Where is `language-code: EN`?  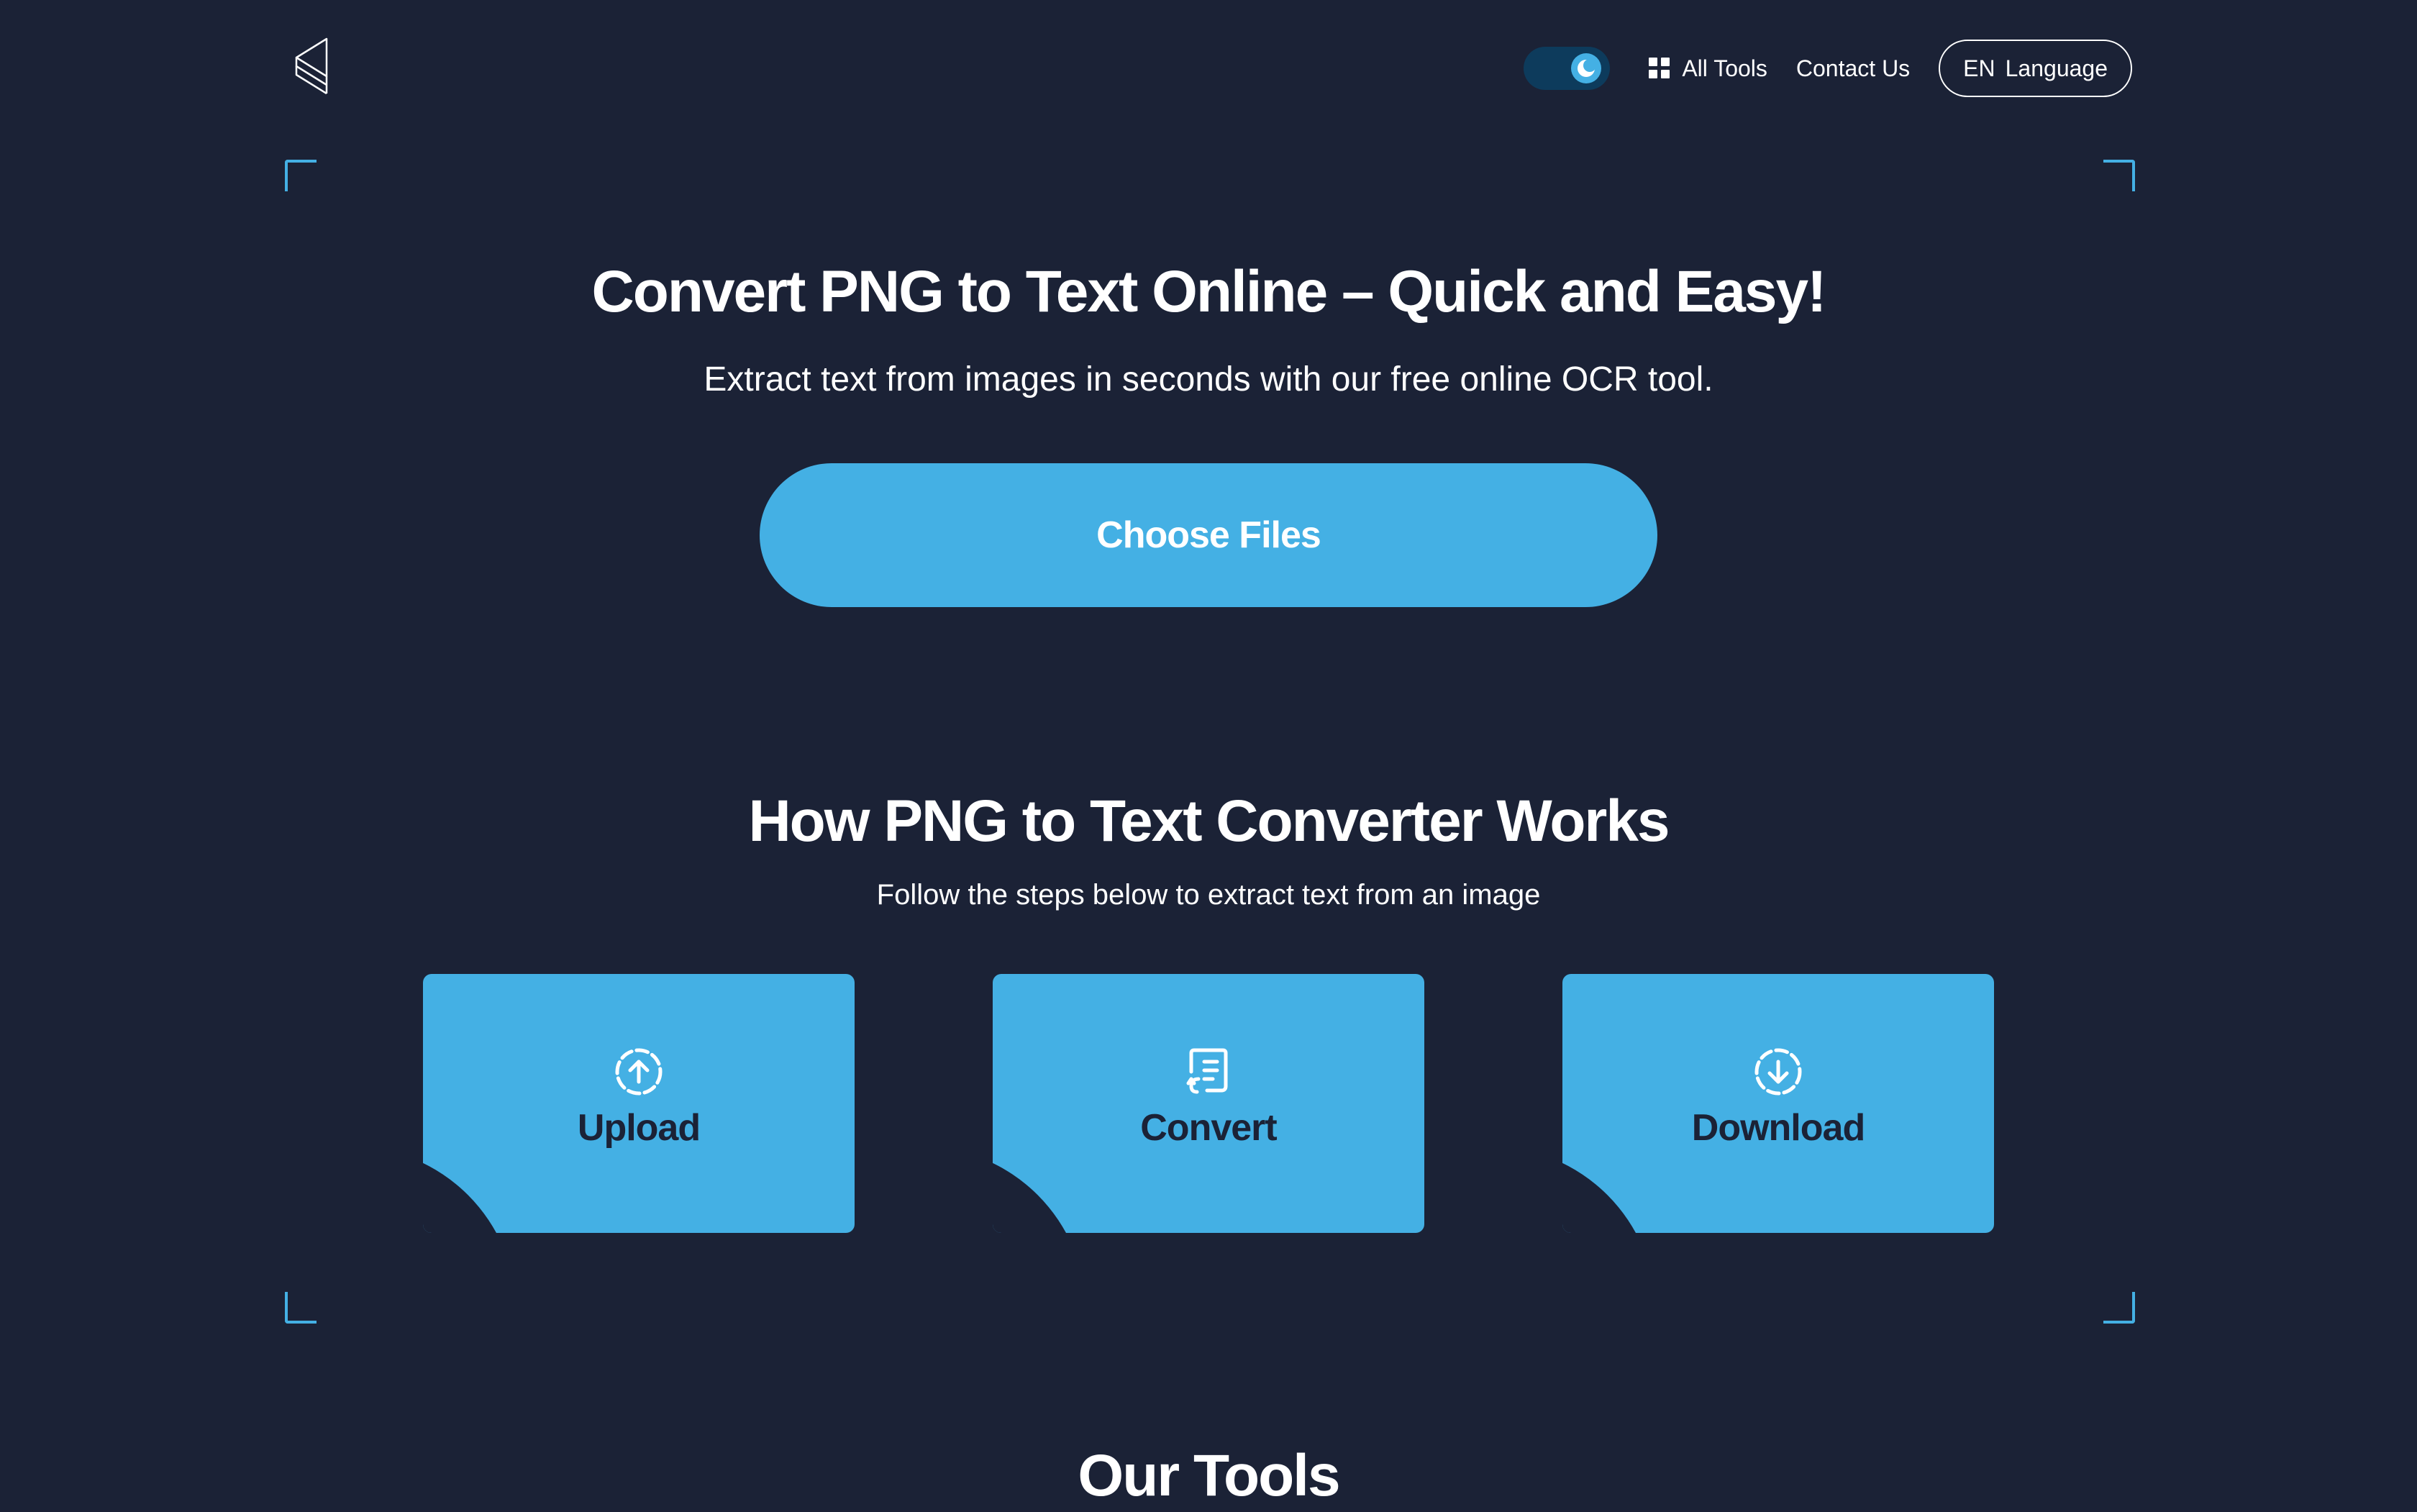 language-code: EN is located at coordinates (1979, 68).